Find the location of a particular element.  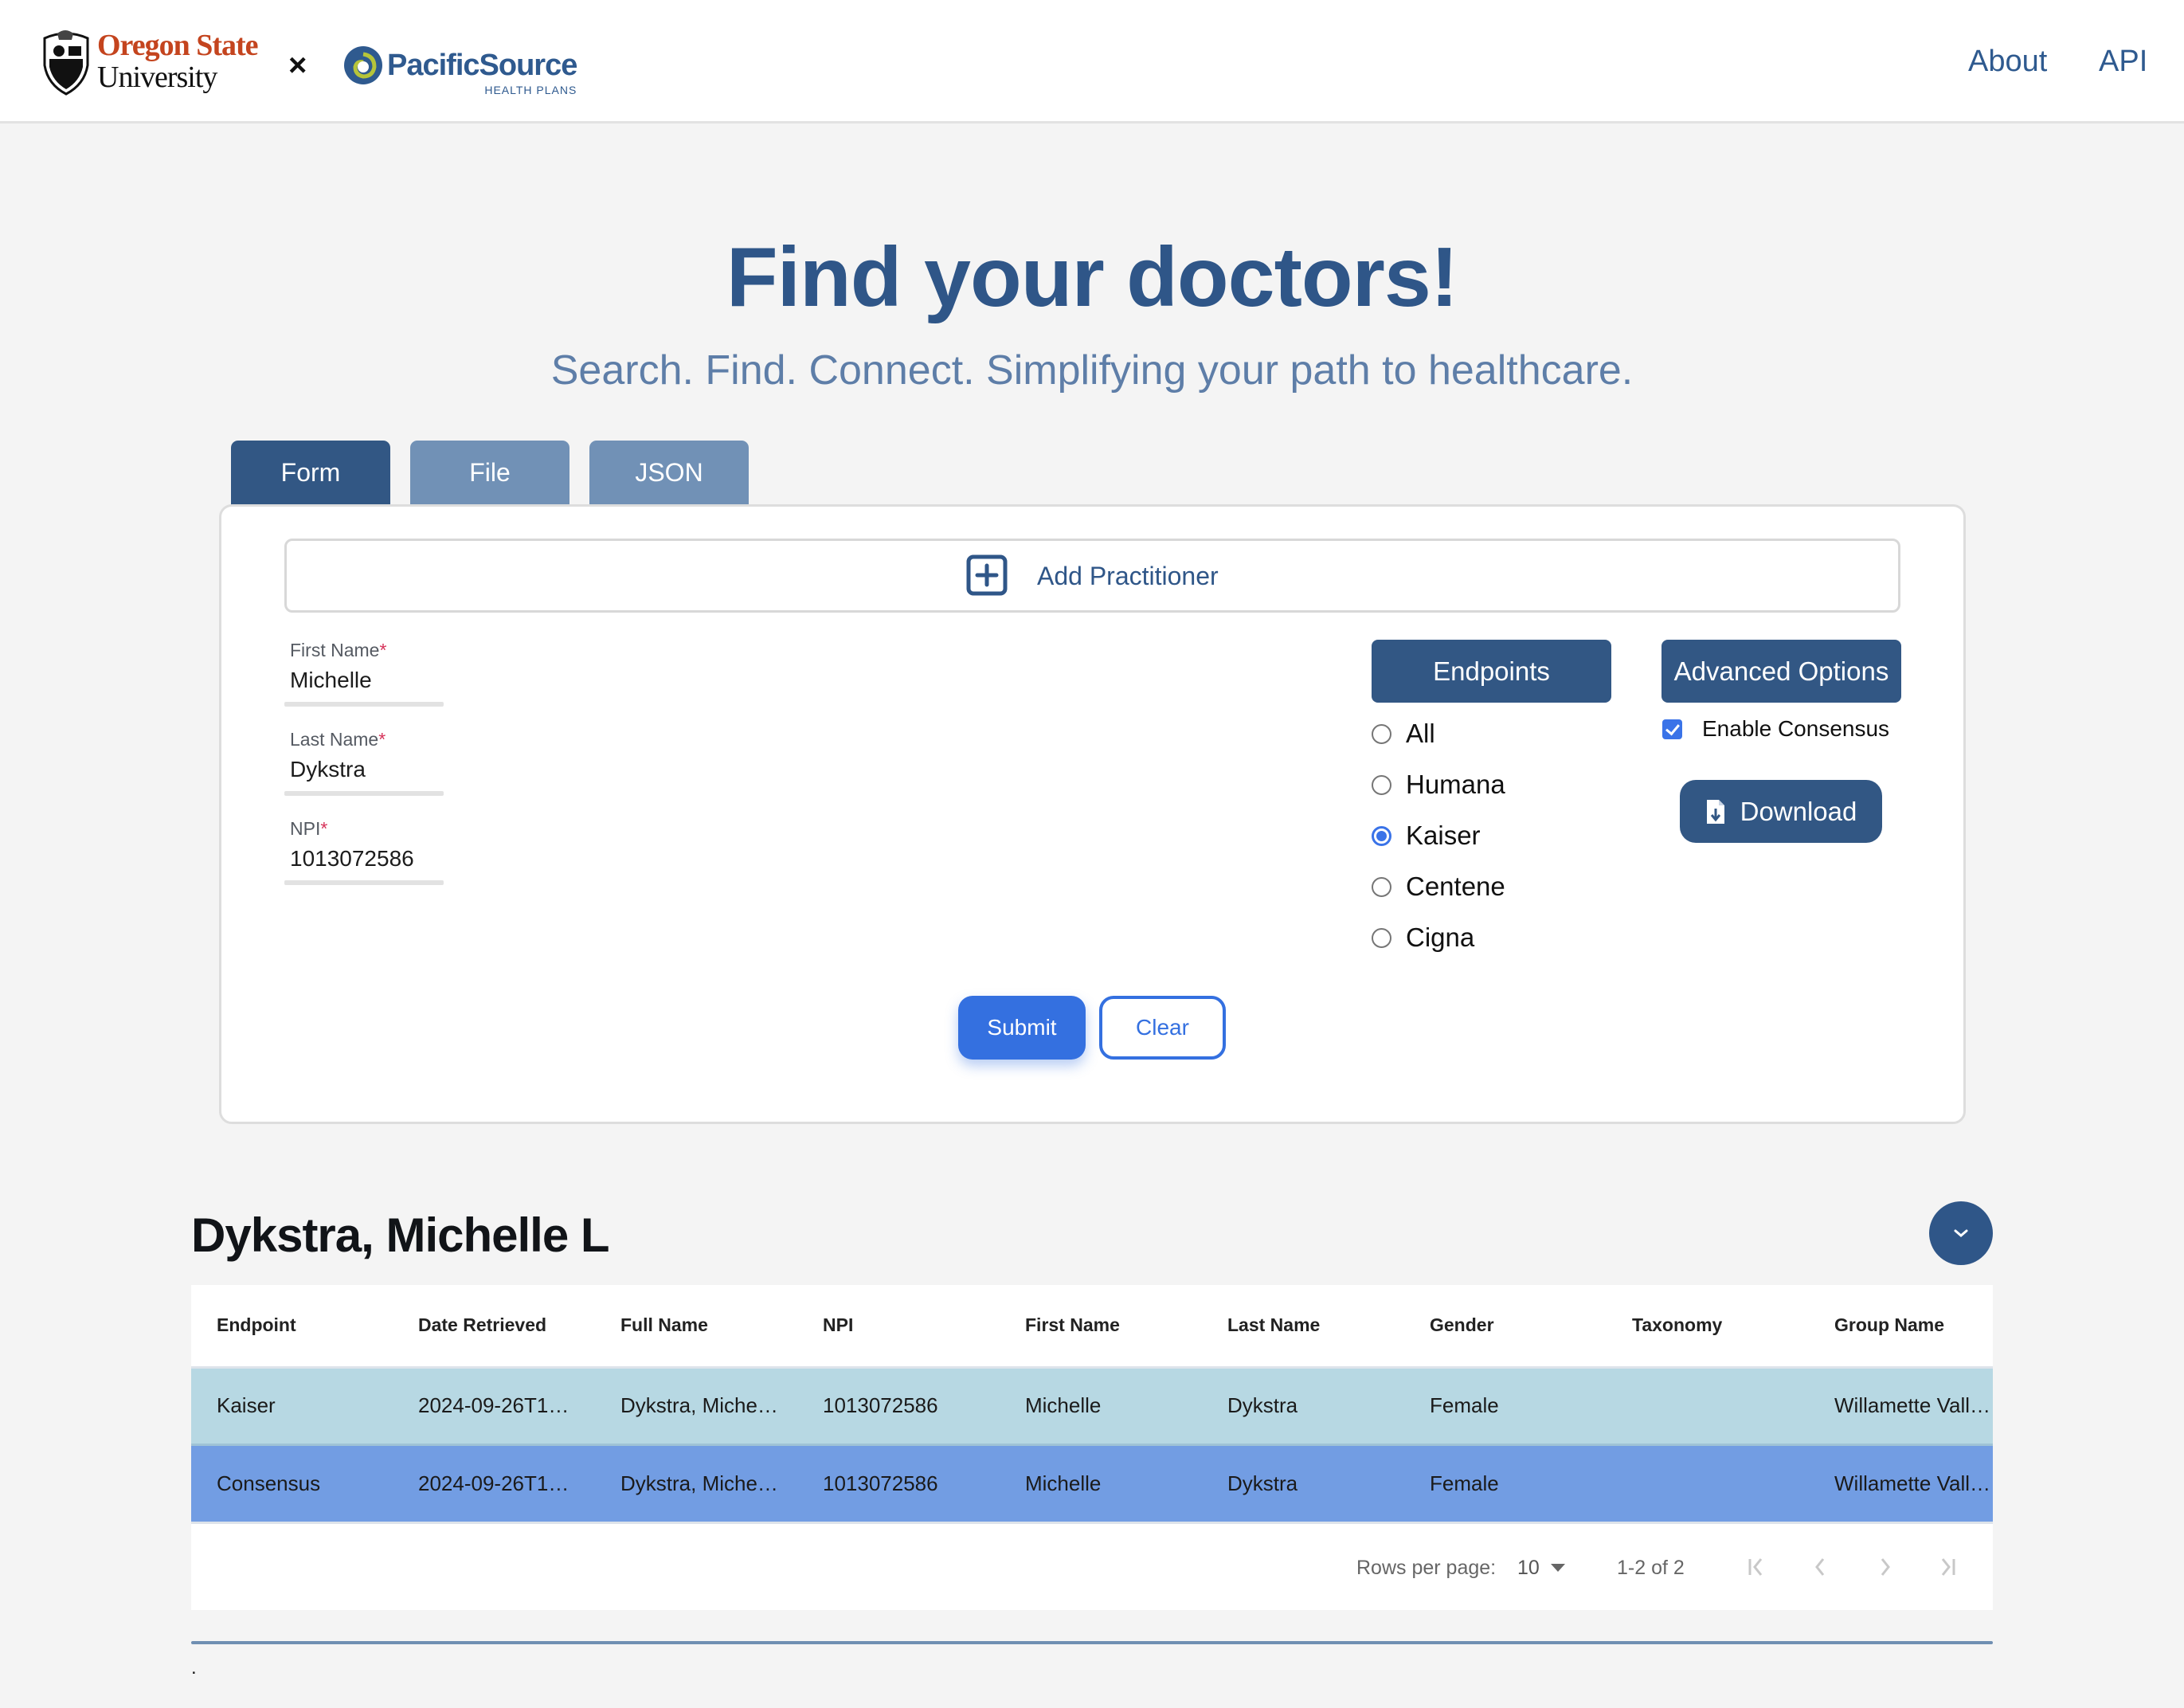

npi-label: NPI* is located at coordinates (309, 829).